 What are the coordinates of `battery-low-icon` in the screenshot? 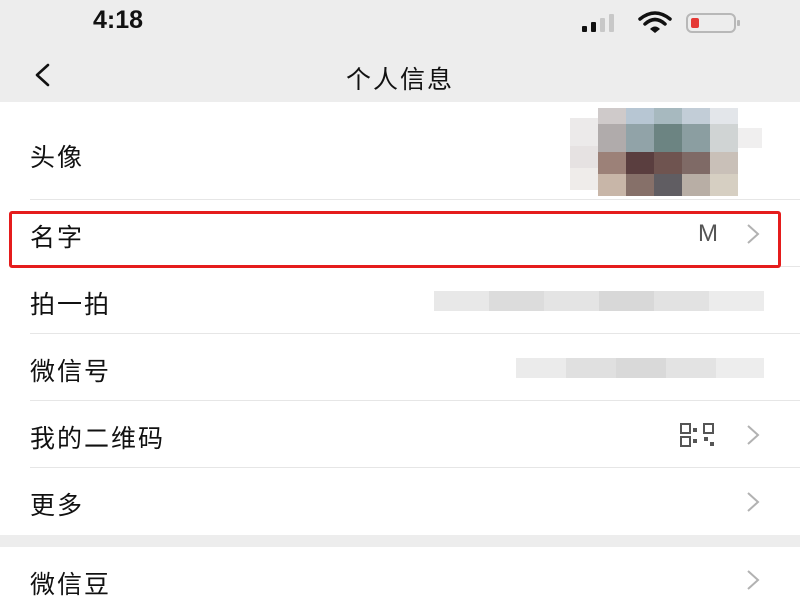 It's located at (713, 23).